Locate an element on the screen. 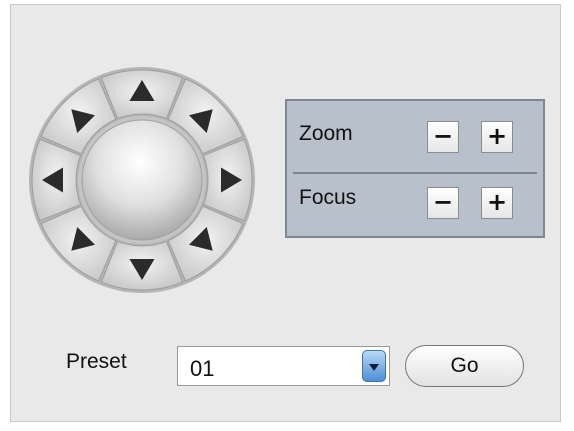 This screenshot has height=431, width=574. zoom-out-button: − is located at coordinates (443, 137).